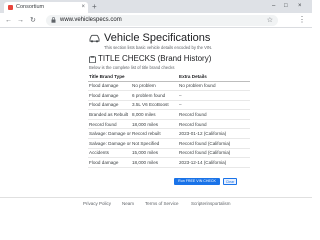  I want to click on lock-icon, so click(53, 20).